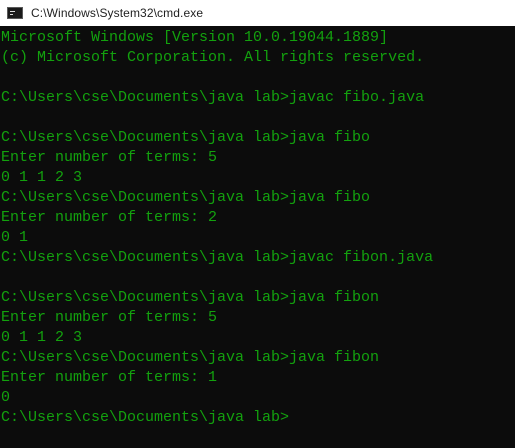  What do you see at coordinates (15, 237) in the screenshot?
I see `console-line: 0 1` at bounding box center [15, 237].